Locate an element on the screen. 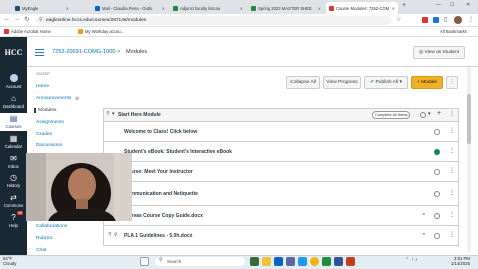 The width and height of the screenshot is (478, 269). star-icon: ☆ is located at coordinates (398, 19).